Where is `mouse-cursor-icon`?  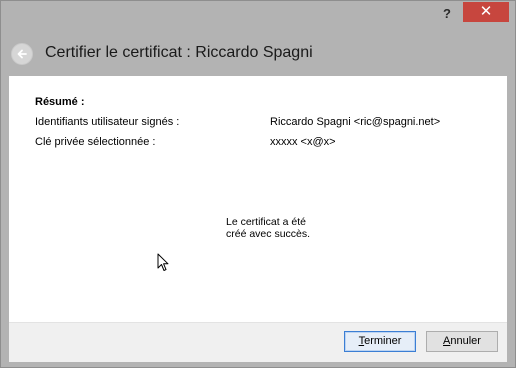 mouse-cursor-icon is located at coordinates (163, 262).